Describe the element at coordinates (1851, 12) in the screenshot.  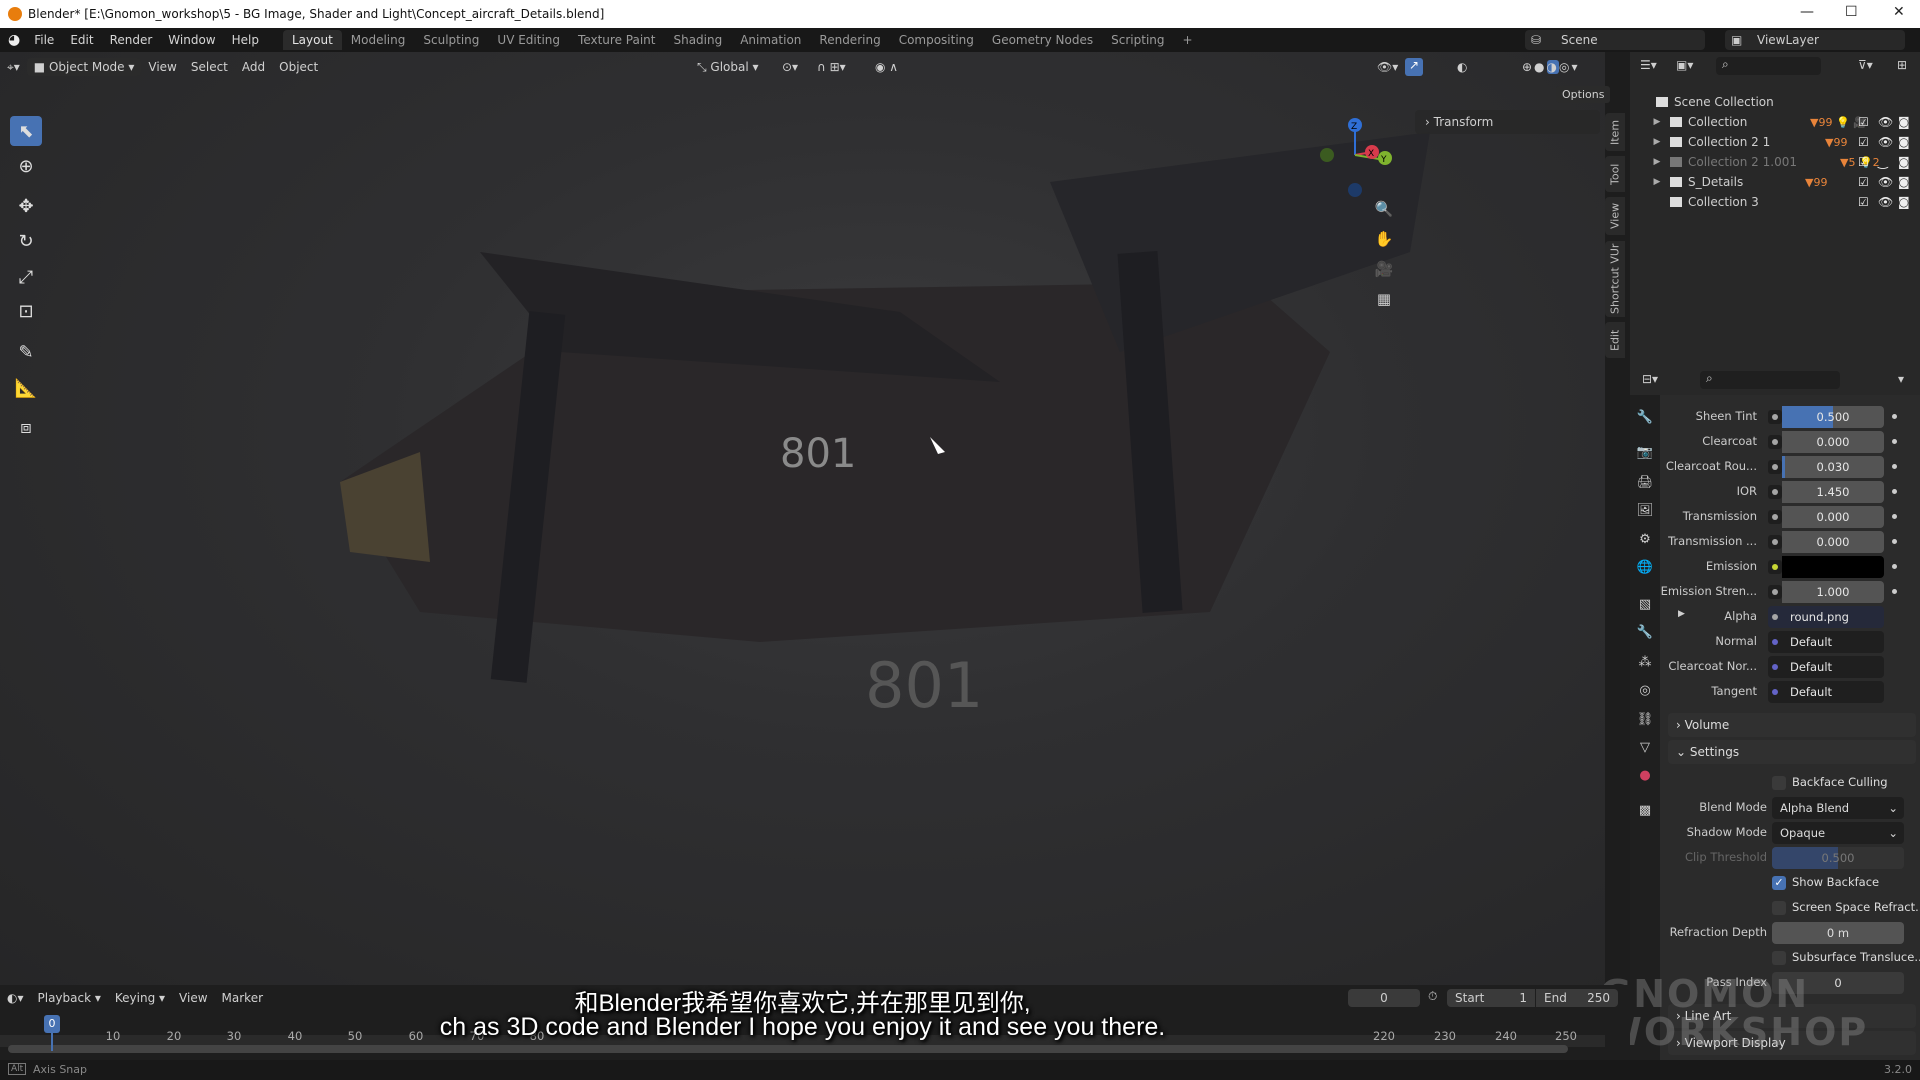
I see `maximize-button: ☐` at that location.